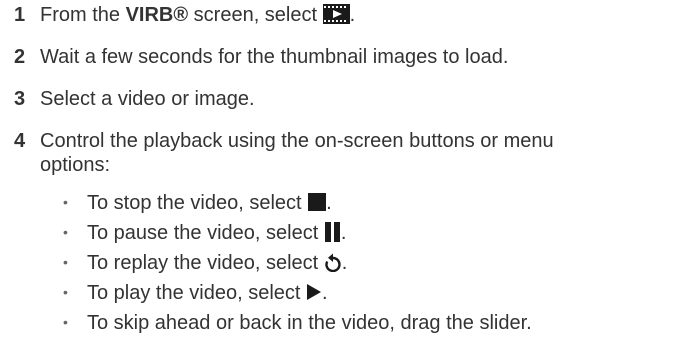 This screenshot has height=340, width=673. What do you see at coordinates (352, 15) in the screenshot?
I see `step-1-text-end: .` at bounding box center [352, 15].